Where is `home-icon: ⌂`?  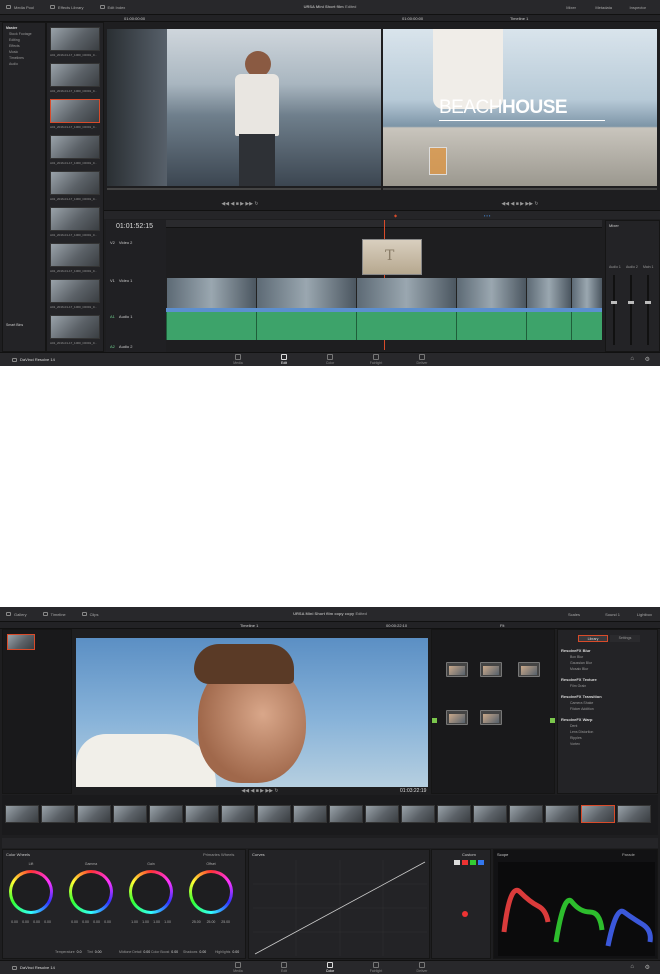 home-icon: ⌂ is located at coordinates (632, 967).